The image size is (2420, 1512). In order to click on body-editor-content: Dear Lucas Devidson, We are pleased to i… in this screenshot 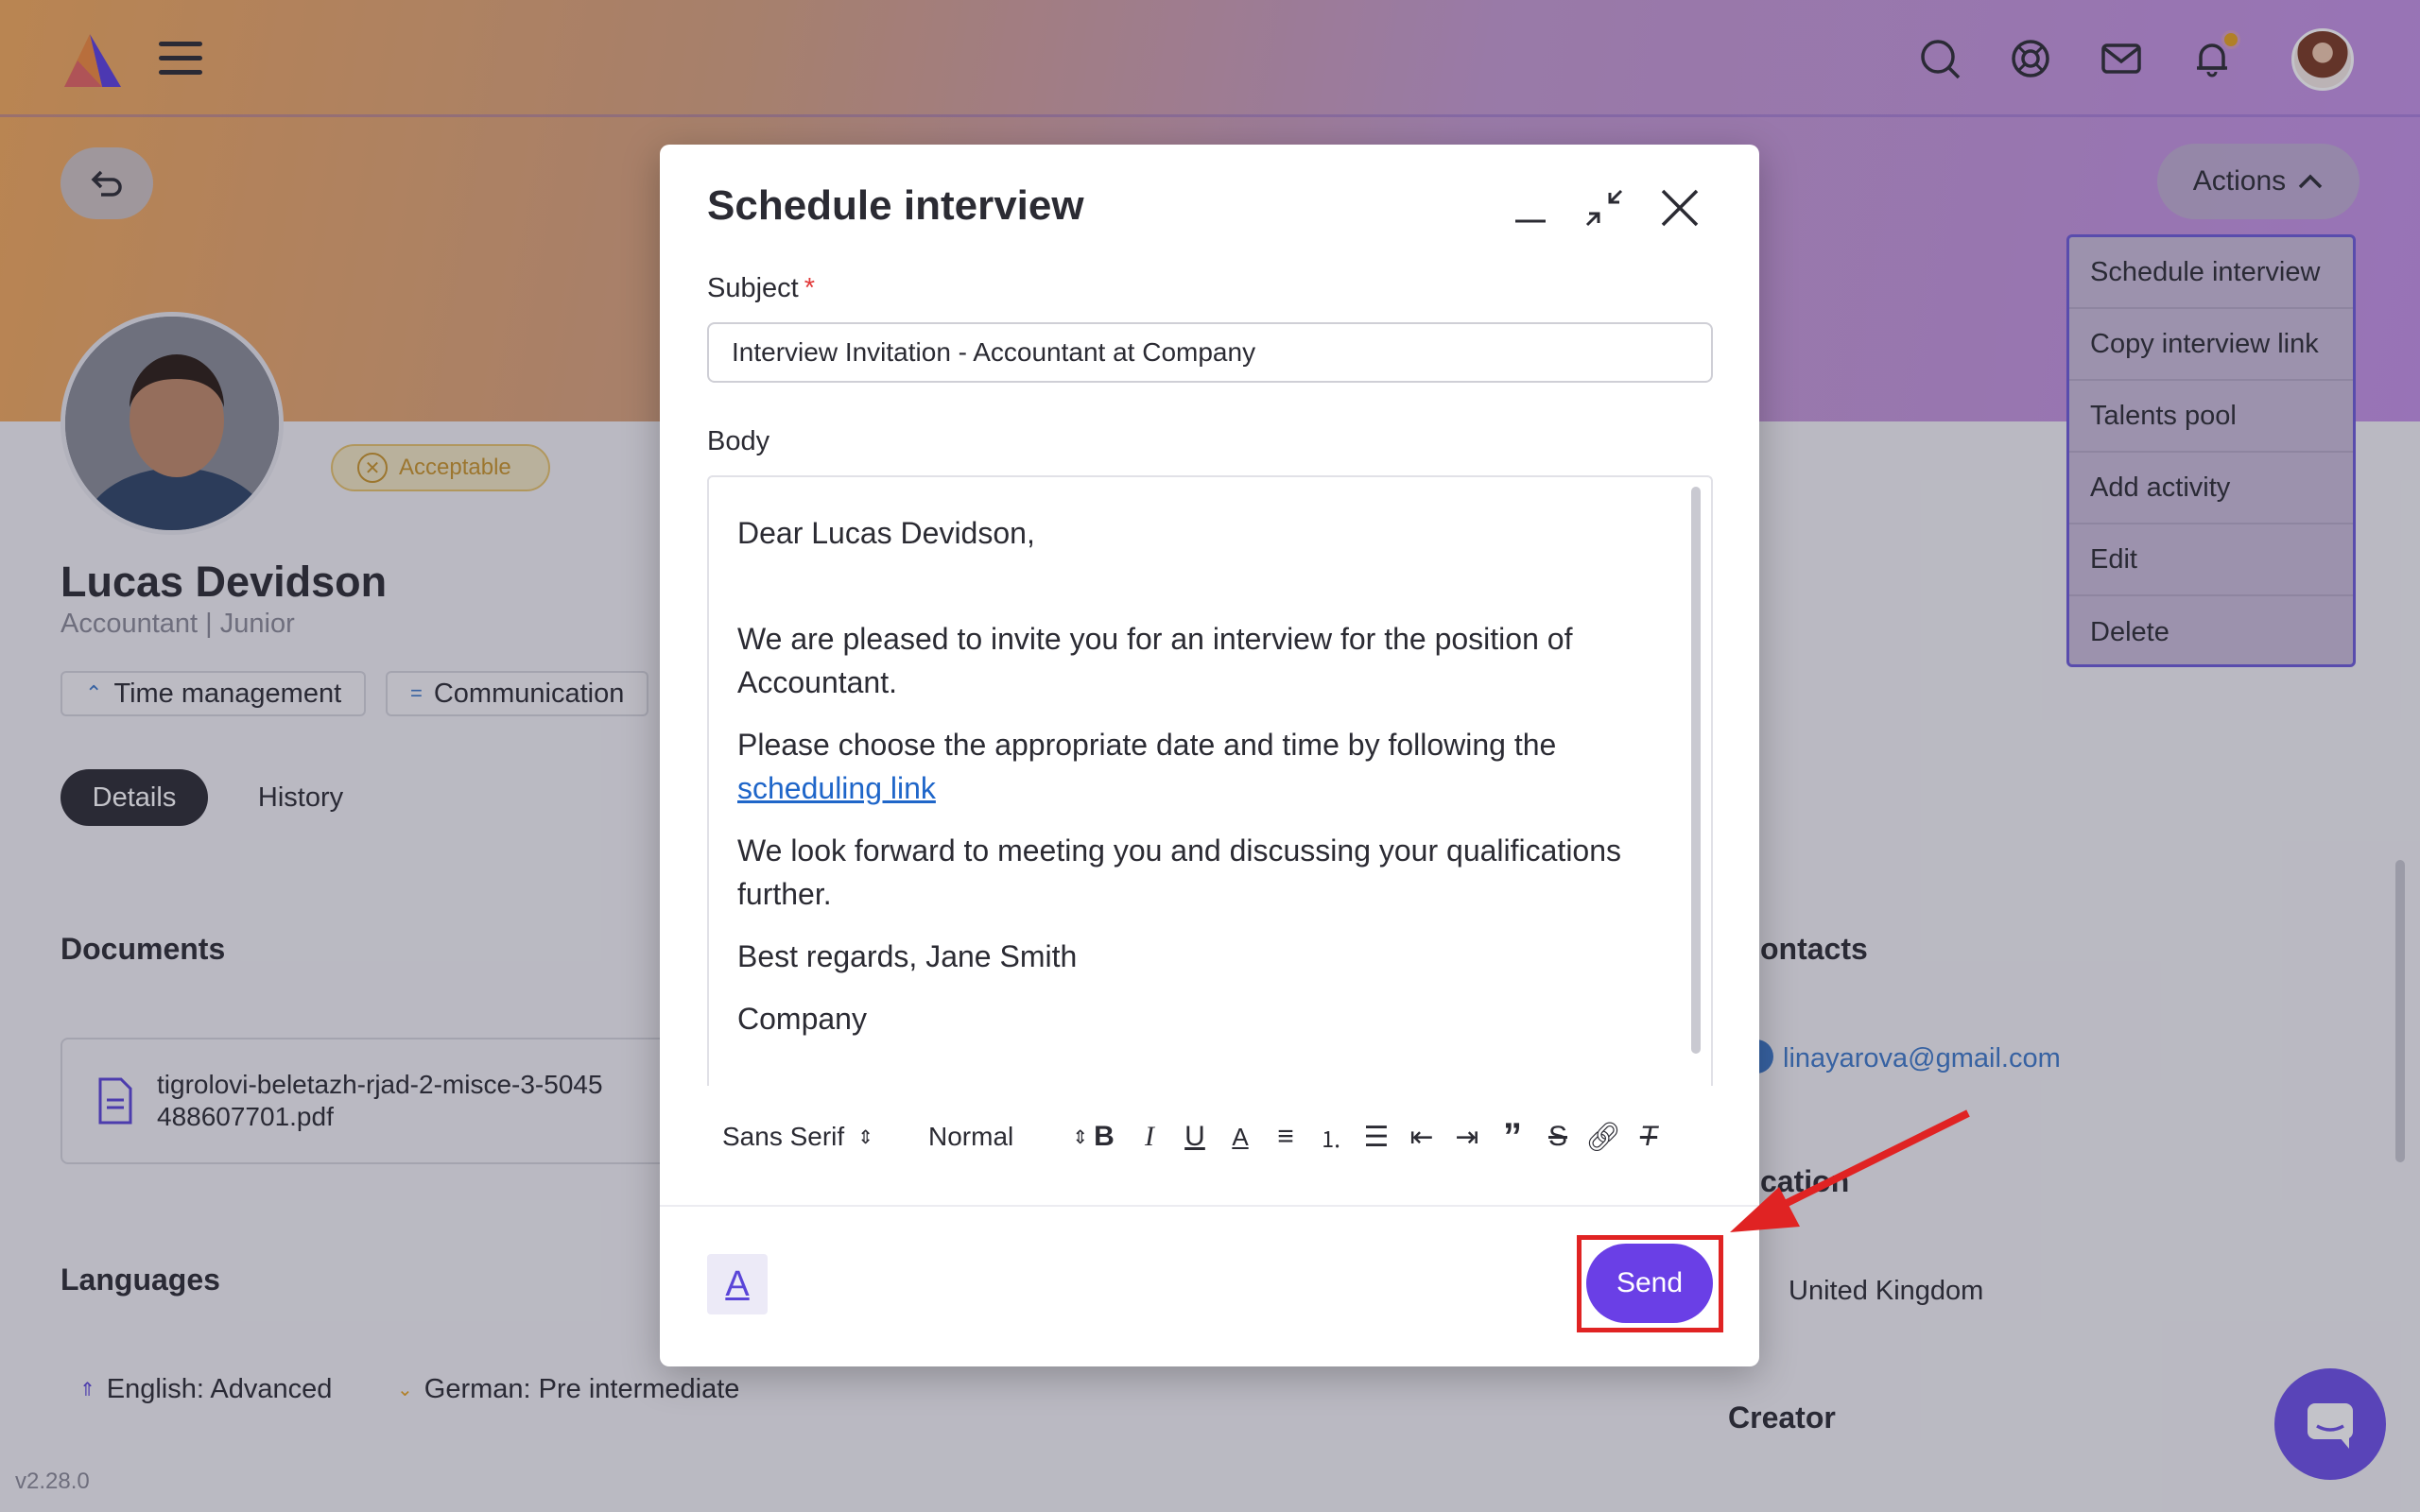, I will do `click(1196, 785)`.